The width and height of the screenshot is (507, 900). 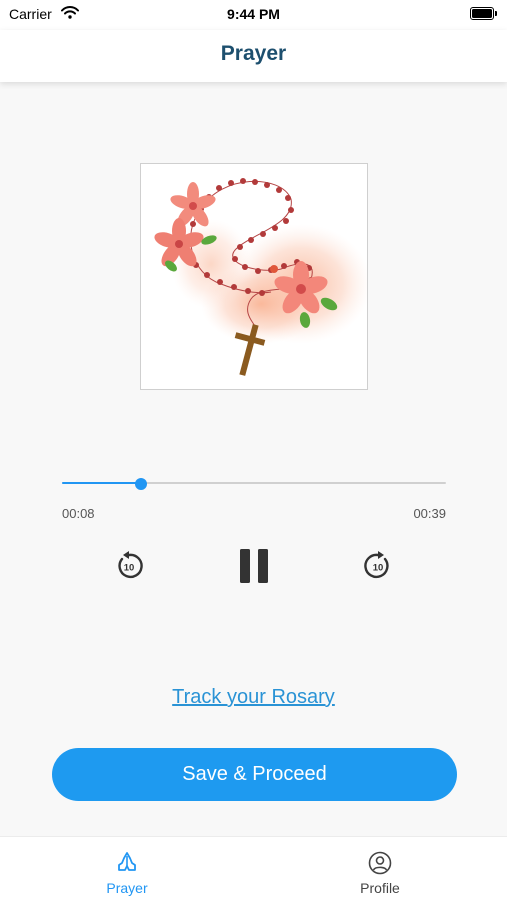 What do you see at coordinates (127, 861) in the screenshot?
I see `praying-hands-icon` at bounding box center [127, 861].